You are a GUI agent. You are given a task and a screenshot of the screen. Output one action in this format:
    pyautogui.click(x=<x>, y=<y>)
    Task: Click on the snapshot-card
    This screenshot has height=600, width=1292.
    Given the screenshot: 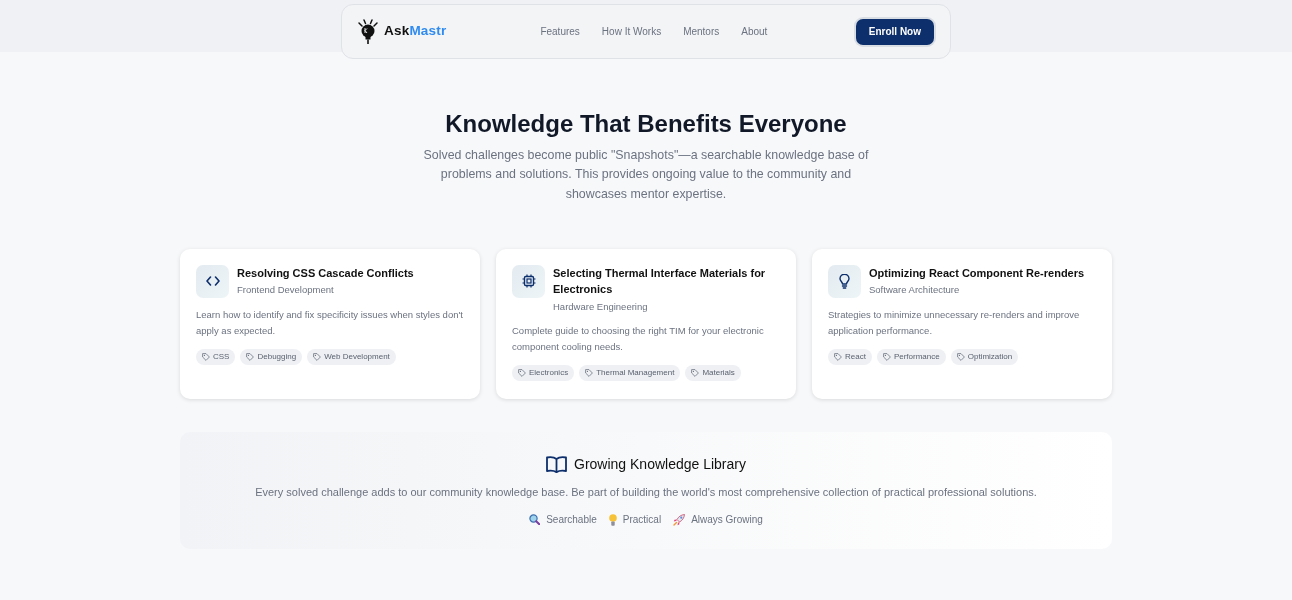 What is the action you would take?
    pyautogui.click(x=646, y=323)
    